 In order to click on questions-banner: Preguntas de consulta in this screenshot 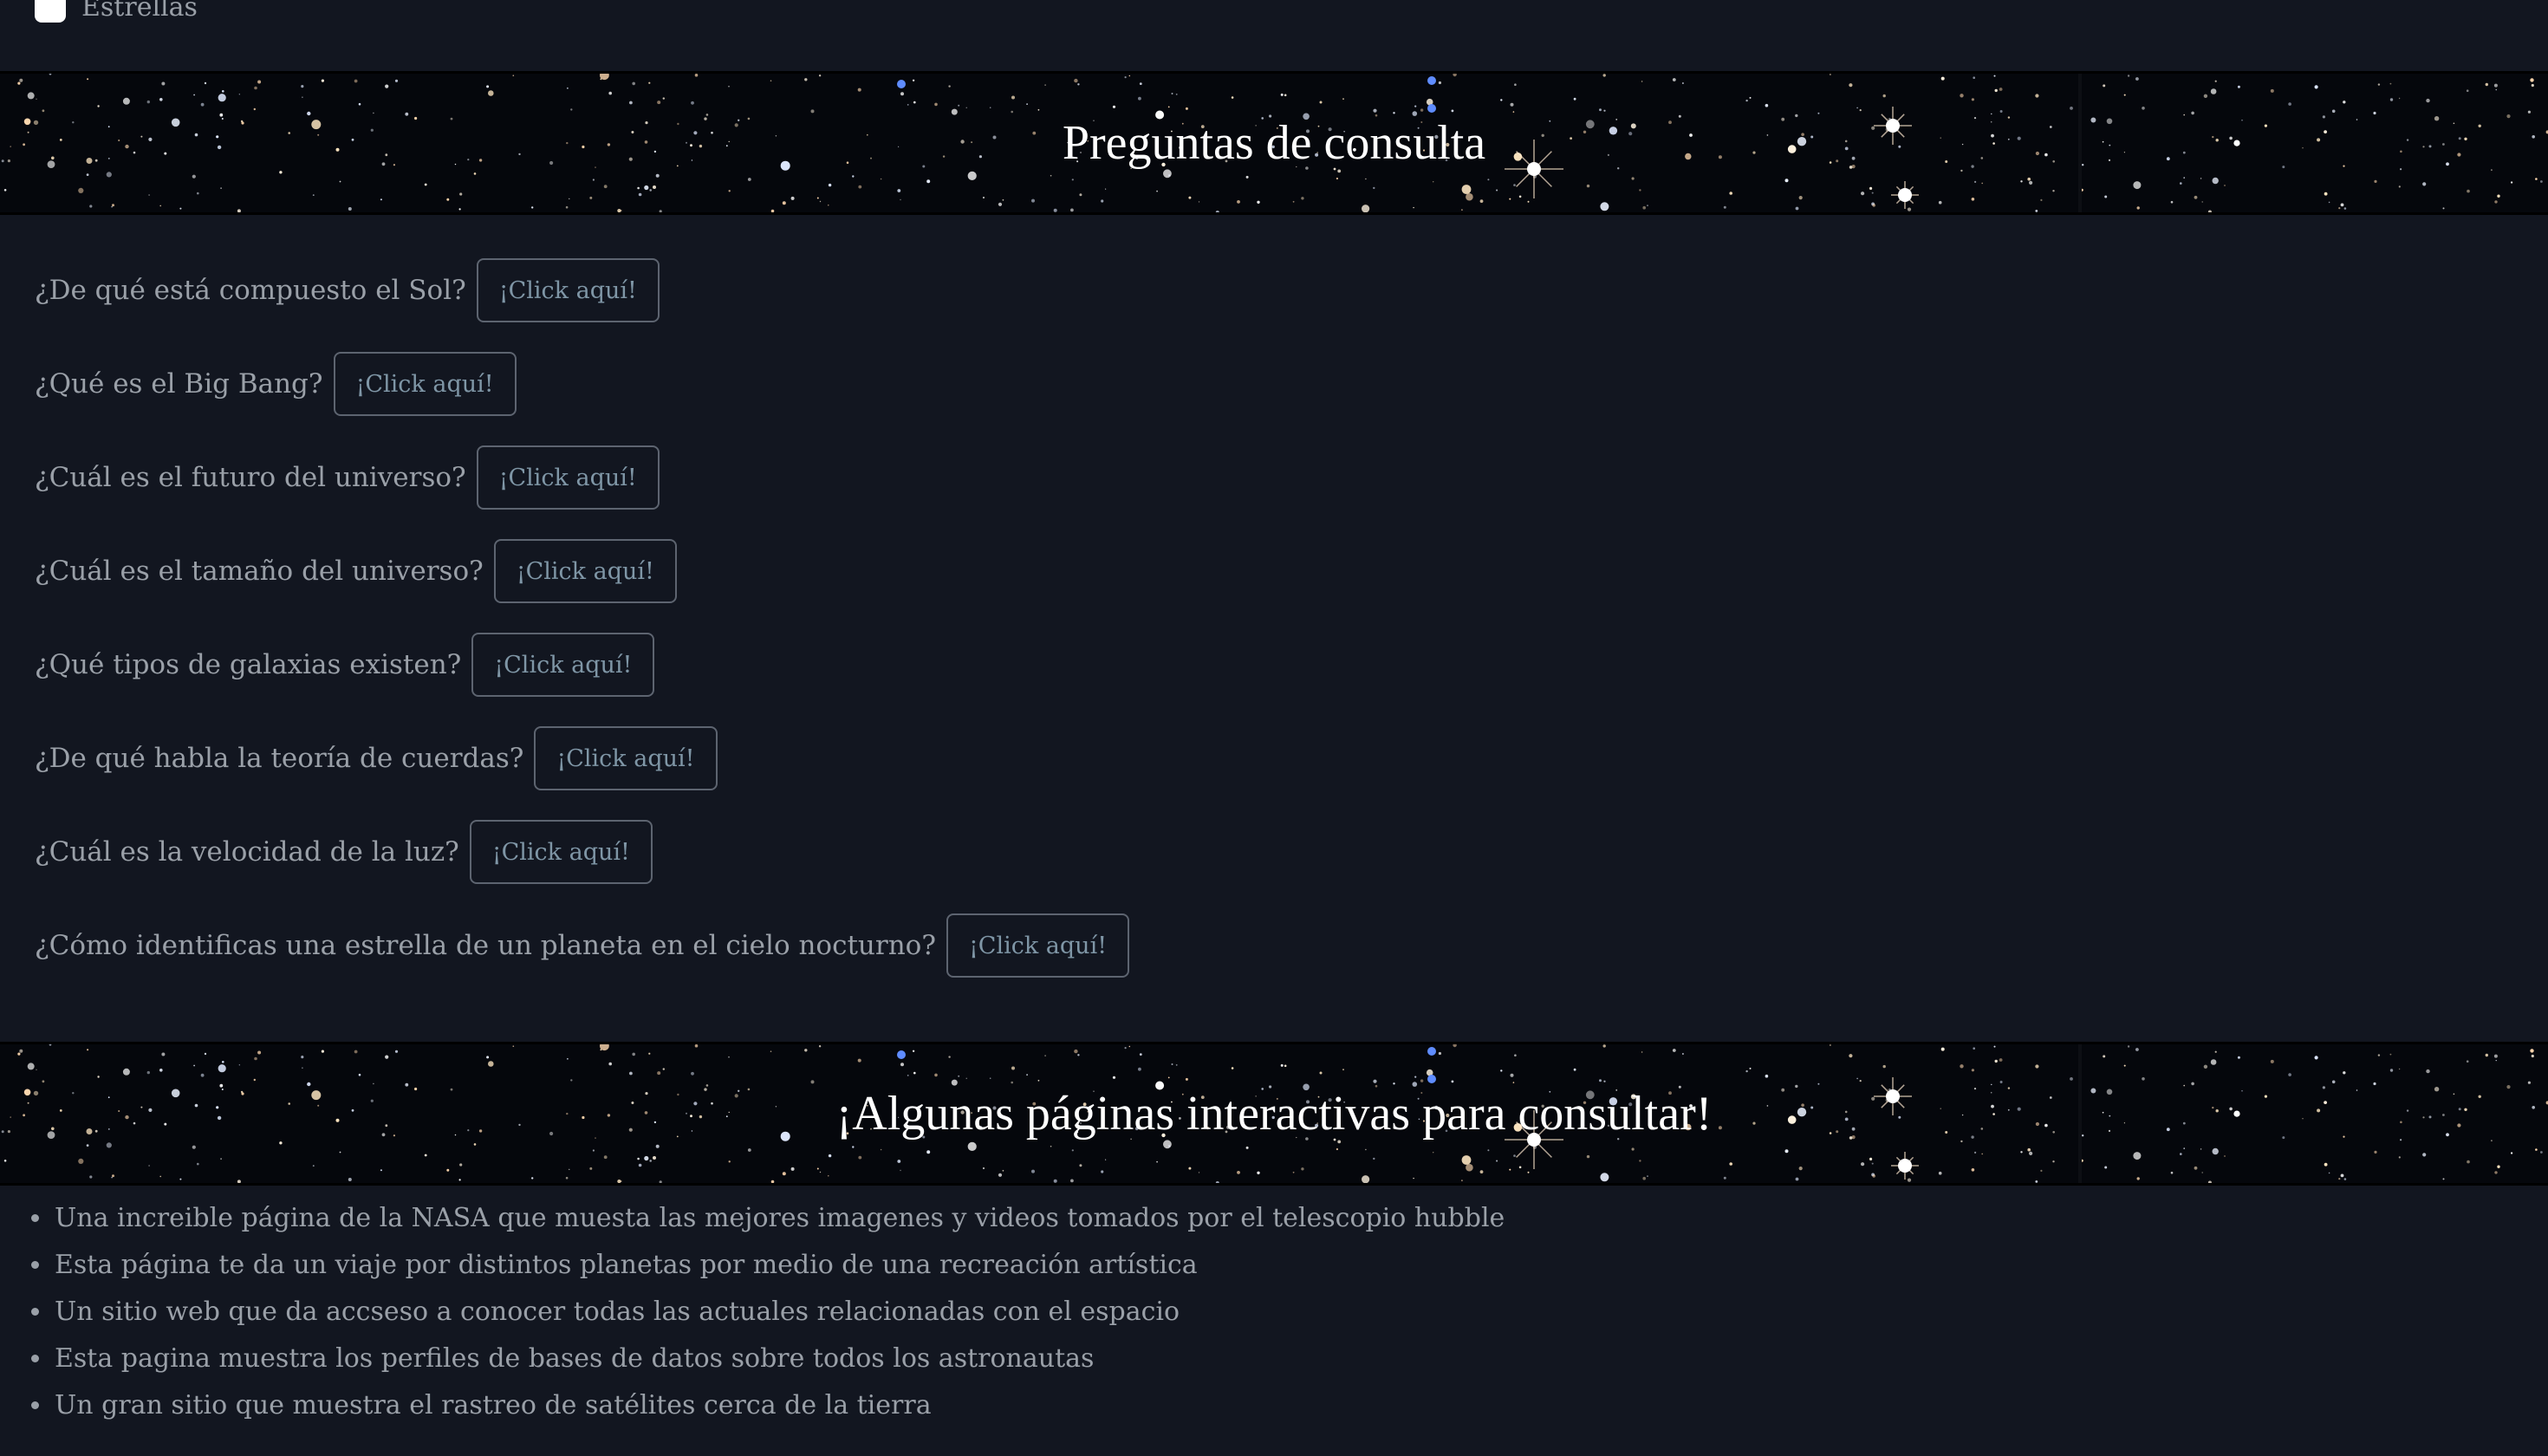, I will do `click(1274, 143)`.